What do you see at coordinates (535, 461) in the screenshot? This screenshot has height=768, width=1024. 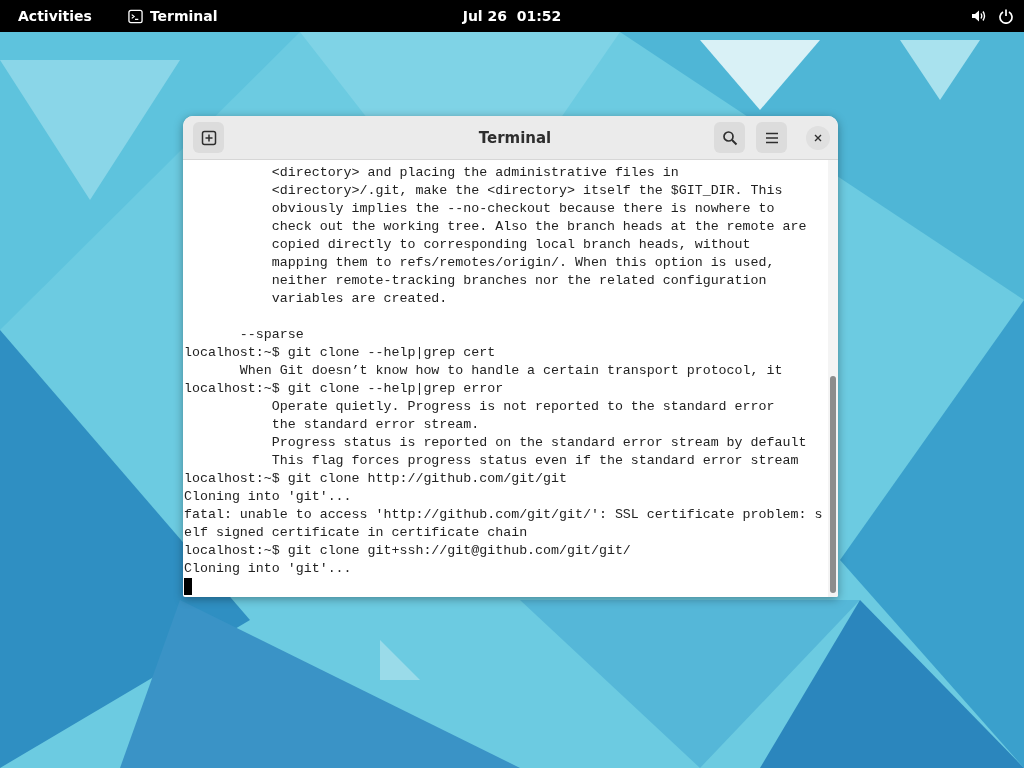 I see `terminal-line: This flag forces progress status even if the standard error stream` at bounding box center [535, 461].